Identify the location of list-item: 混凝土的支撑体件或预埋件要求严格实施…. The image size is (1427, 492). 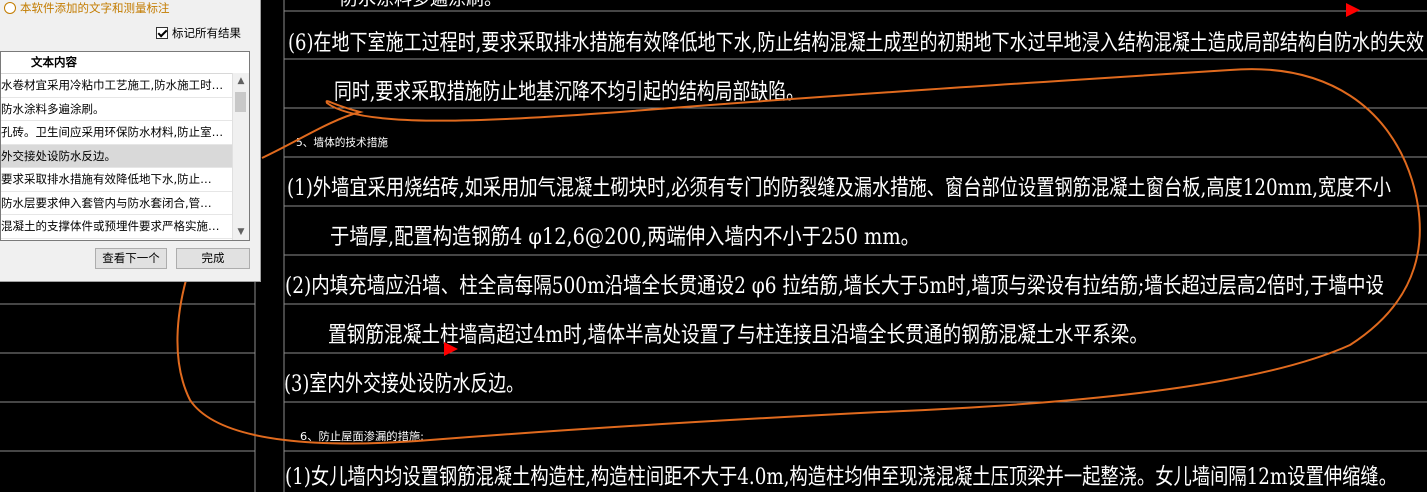
(117, 227).